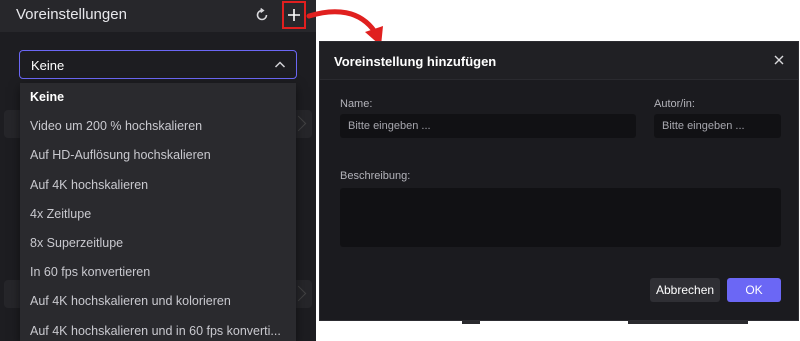 The image size is (800, 341). What do you see at coordinates (356, 104) in the screenshot?
I see `name-label: Name:` at bounding box center [356, 104].